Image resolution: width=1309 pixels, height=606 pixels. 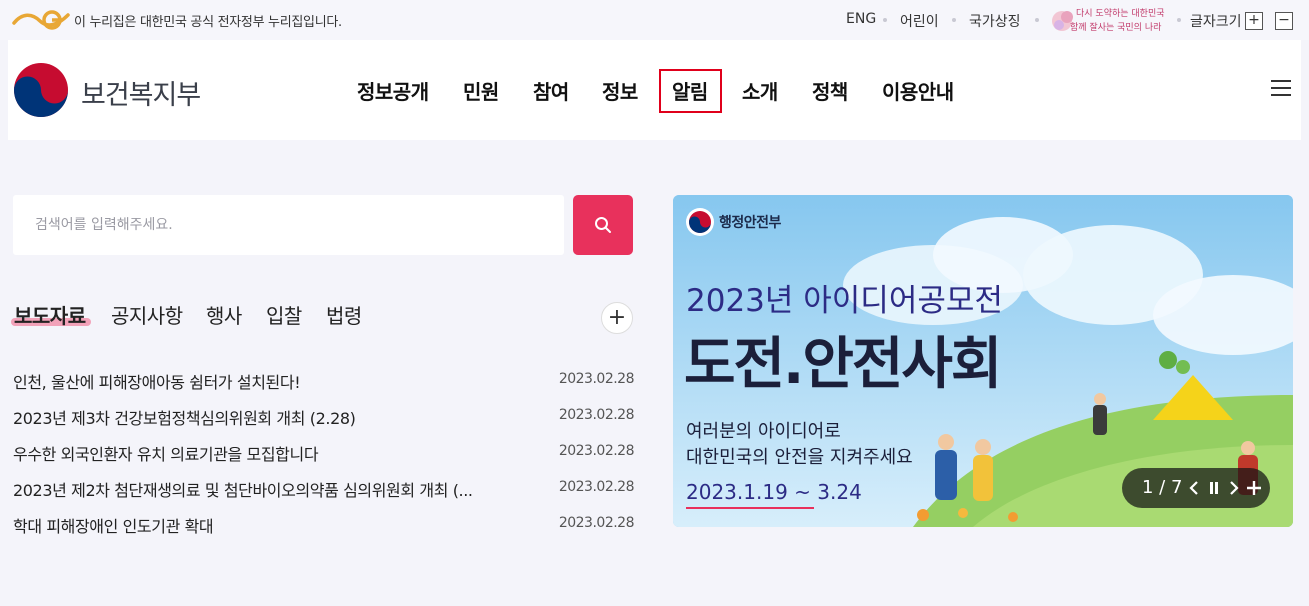 I want to click on tab-laws: 법령, so click(x=344, y=314).